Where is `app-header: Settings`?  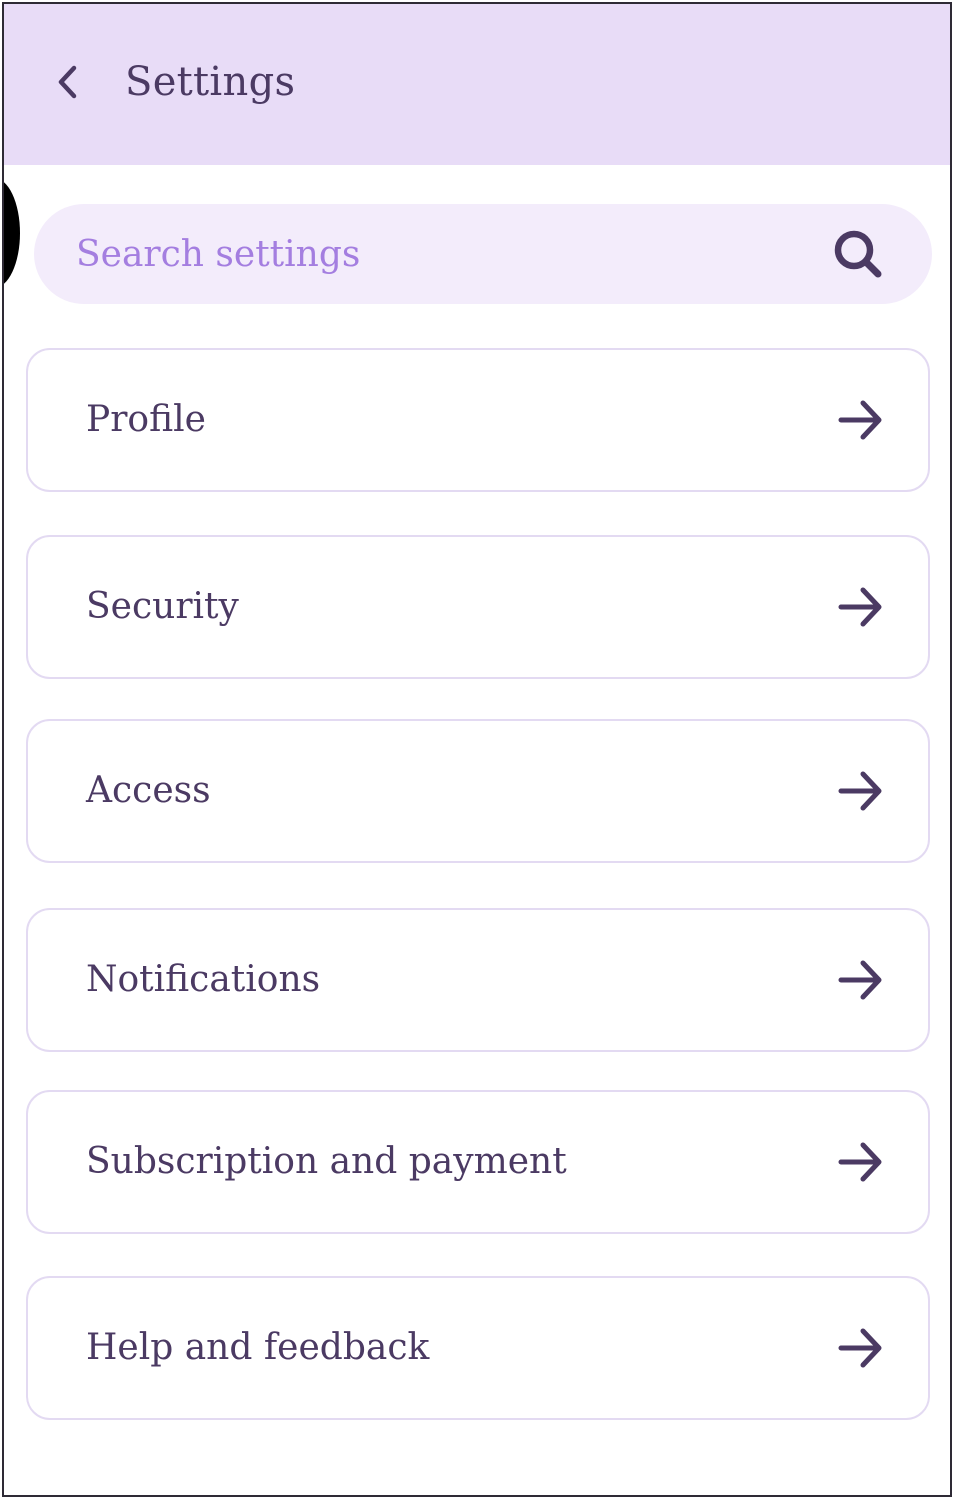 app-header: Settings is located at coordinates (477, 84).